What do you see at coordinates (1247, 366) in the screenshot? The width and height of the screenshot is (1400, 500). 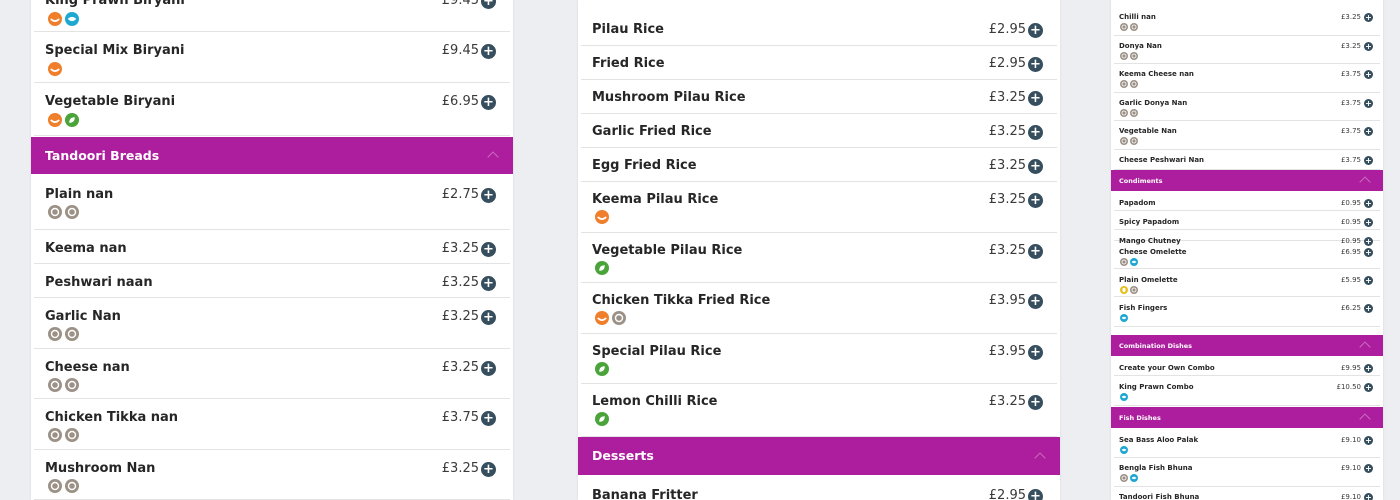 I see `menu-item-create-your-own-combo: Create your Own Combo £9.95 +` at bounding box center [1247, 366].